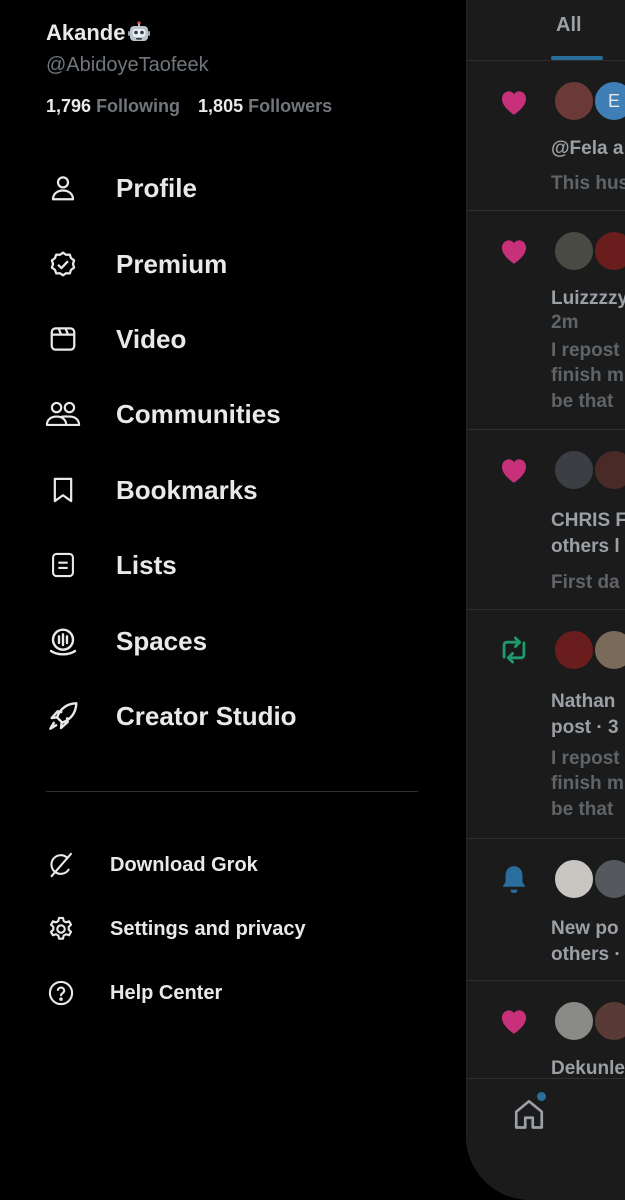 Image resolution: width=625 pixels, height=1200 pixels. What do you see at coordinates (63, 339) in the screenshot?
I see `video-icon` at bounding box center [63, 339].